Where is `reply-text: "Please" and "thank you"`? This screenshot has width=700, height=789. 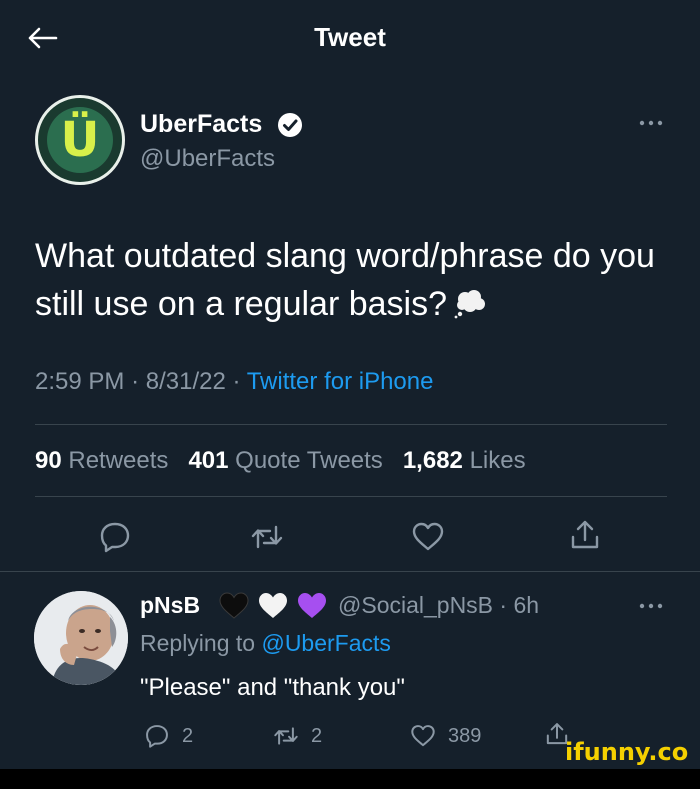 reply-text: "Please" and "thank you" is located at coordinates (272, 687).